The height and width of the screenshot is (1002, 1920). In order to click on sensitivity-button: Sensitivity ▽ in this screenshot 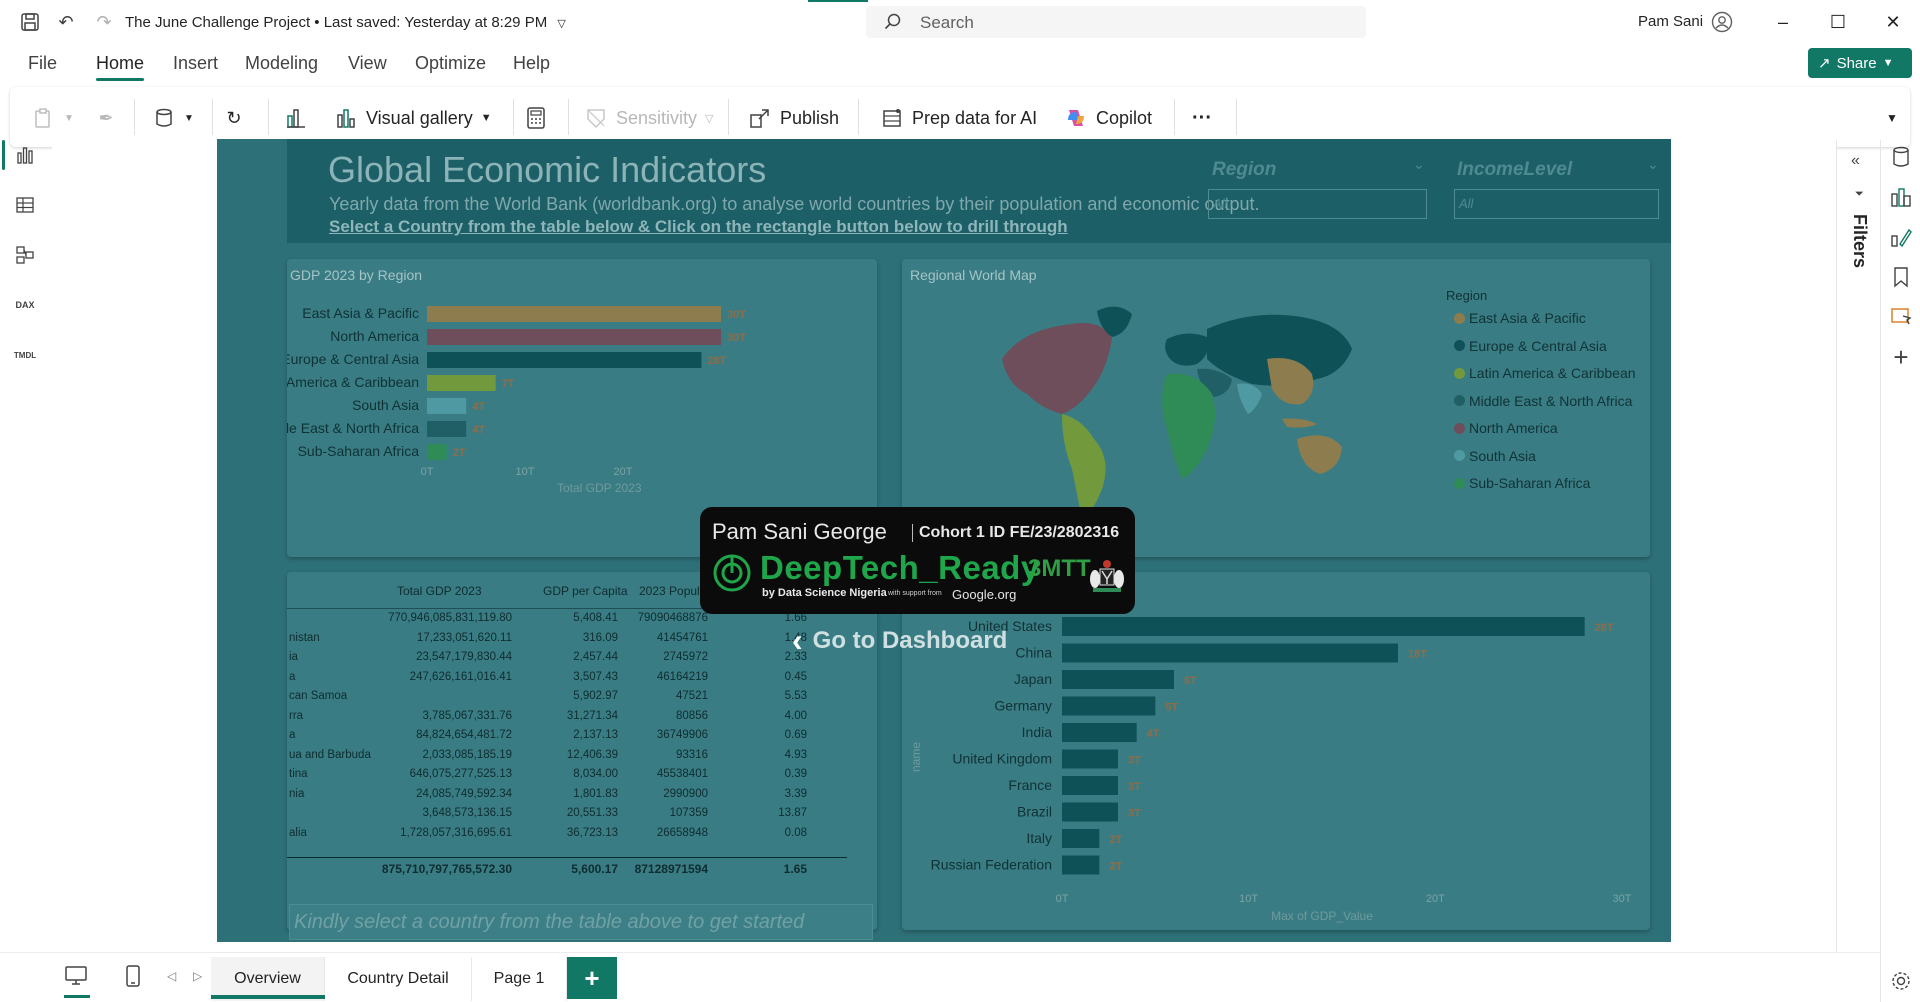, I will do `click(649, 118)`.